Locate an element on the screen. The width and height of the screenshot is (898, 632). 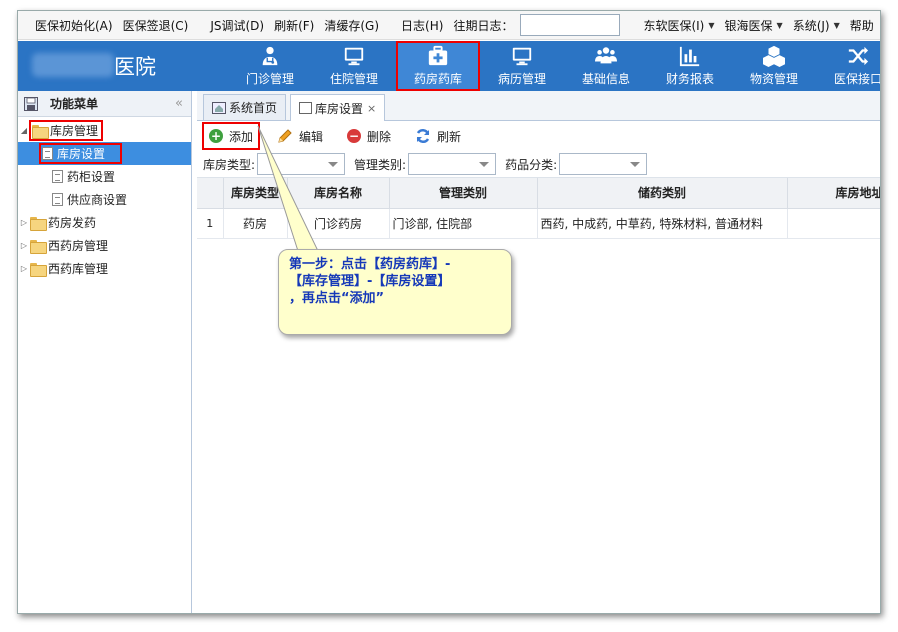
hospital-name: 医院 is located at coordinates (135, 67).